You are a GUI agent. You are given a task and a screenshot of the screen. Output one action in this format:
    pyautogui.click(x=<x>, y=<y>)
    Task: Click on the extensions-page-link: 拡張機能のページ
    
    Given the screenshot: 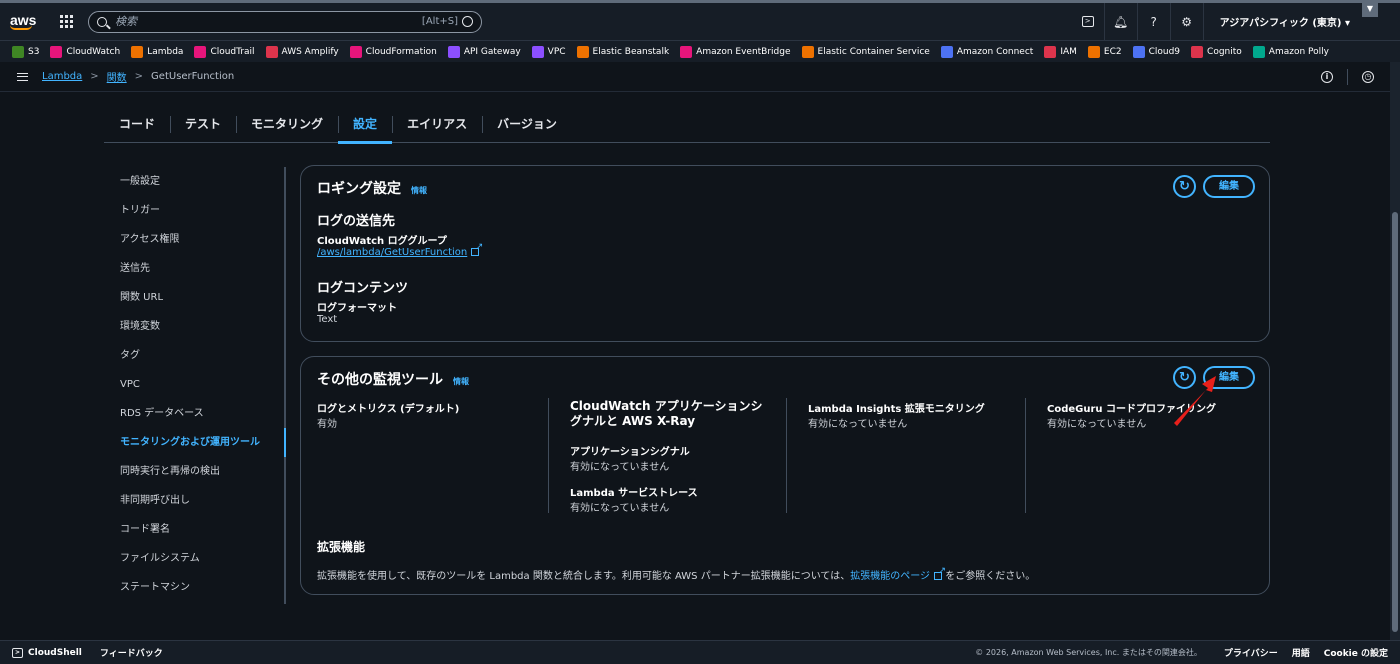 What is the action you would take?
    pyautogui.click(x=890, y=576)
    